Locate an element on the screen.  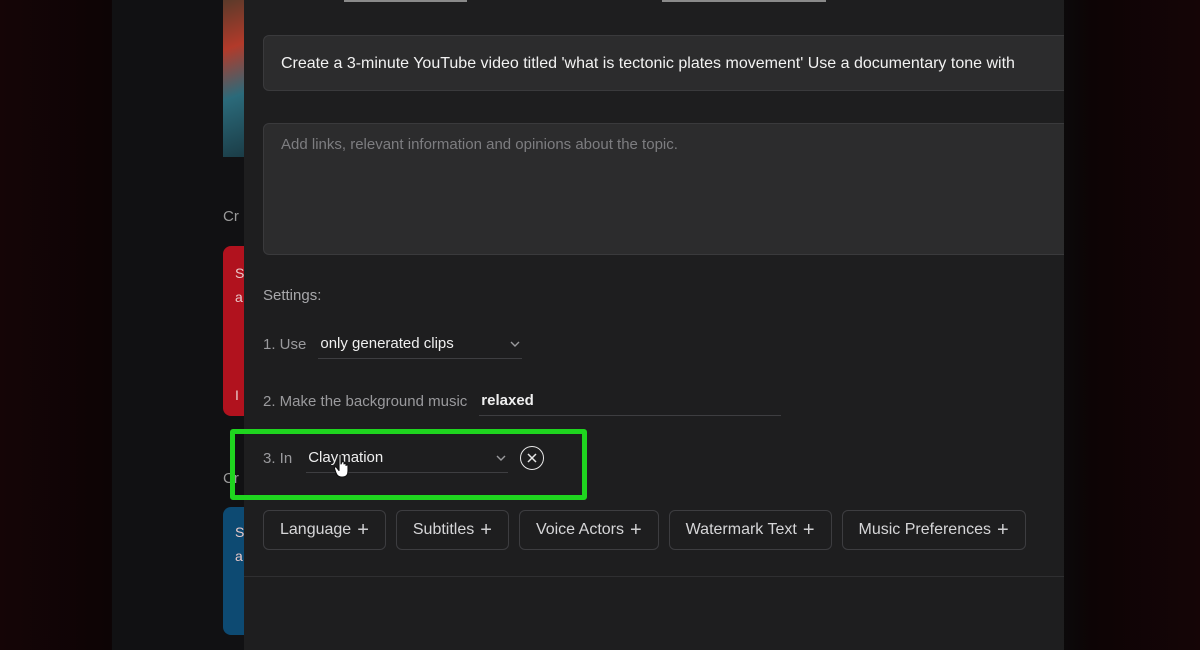
chip-subtitles: Subtitles + is located at coordinates (452, 530).